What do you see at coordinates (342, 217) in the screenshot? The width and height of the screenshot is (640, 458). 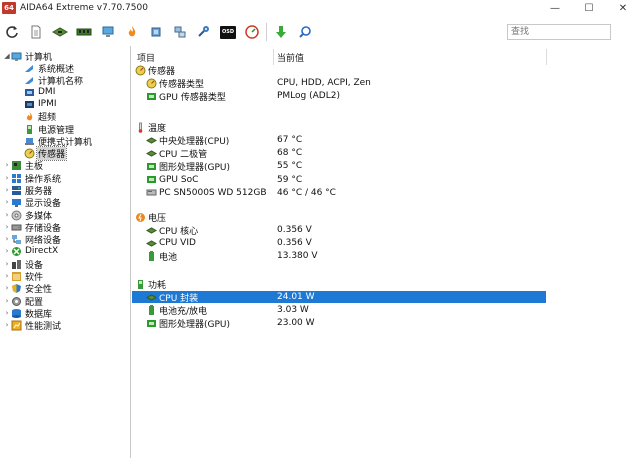 I see `list-group-header: 电压` at bounding box center [342, 217].